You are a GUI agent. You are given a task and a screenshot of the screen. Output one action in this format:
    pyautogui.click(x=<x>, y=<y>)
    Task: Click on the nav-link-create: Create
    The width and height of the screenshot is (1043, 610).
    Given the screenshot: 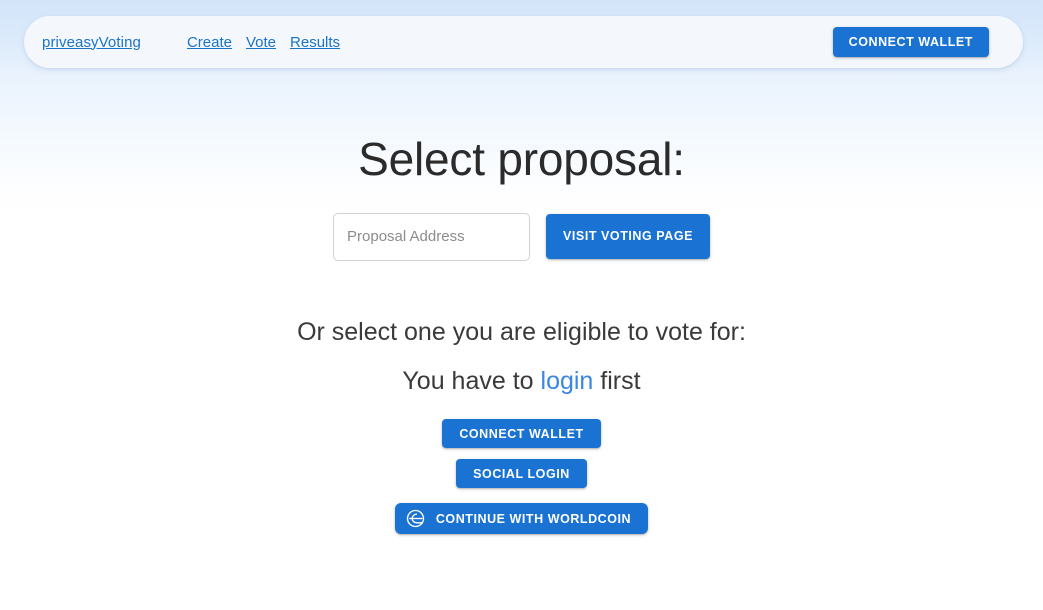 What is the action you would take?
    pyautogui.click(x=209, y=42)
    